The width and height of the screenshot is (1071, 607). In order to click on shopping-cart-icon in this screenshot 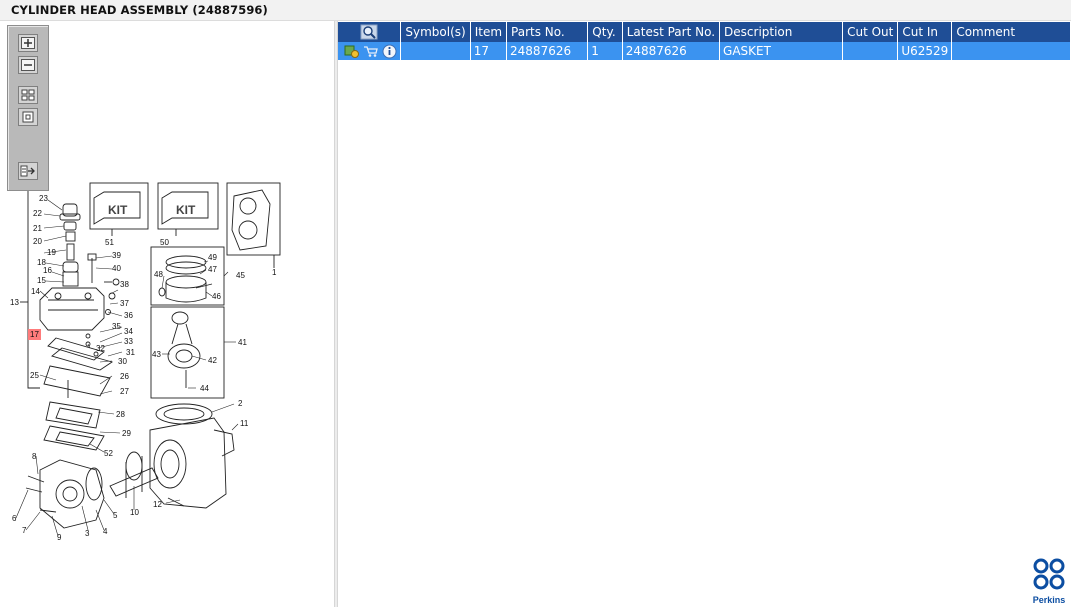, I will do `click(371, 51)`.